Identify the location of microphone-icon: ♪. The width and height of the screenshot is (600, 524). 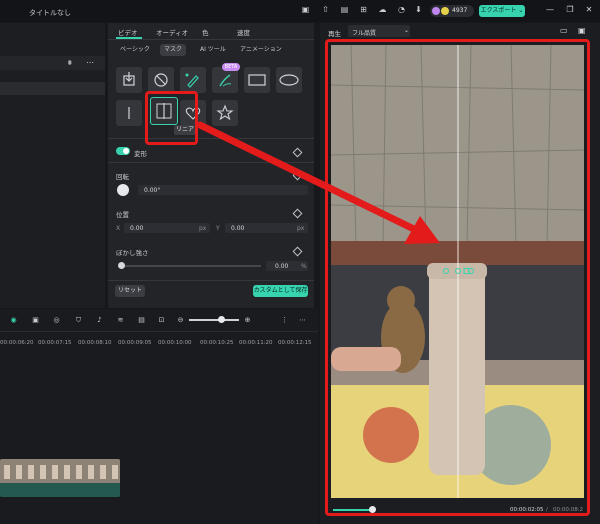
(99, 320).